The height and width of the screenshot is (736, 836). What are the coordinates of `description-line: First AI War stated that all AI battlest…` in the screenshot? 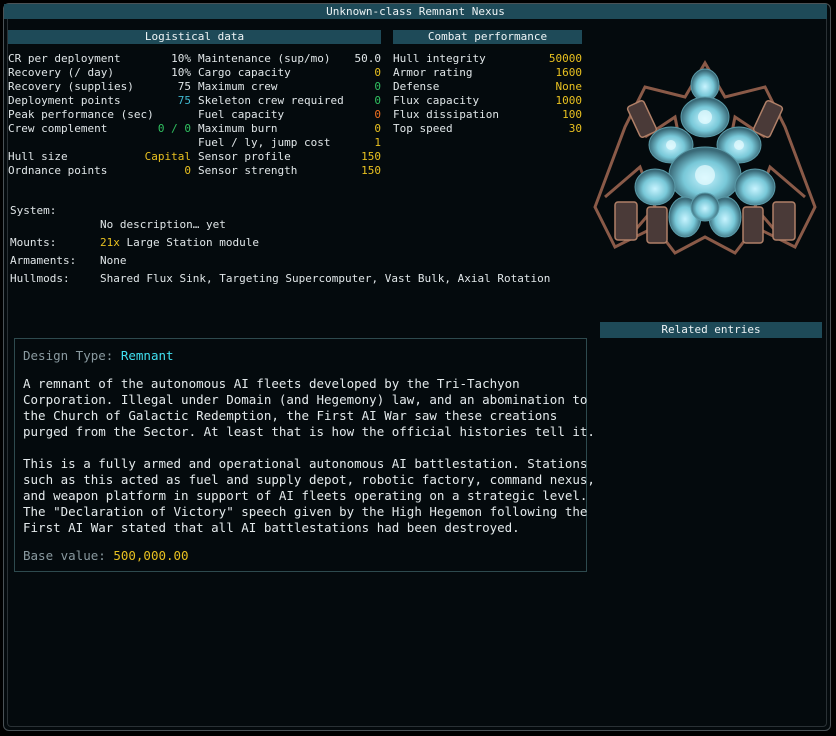 It's located at (271, 527).